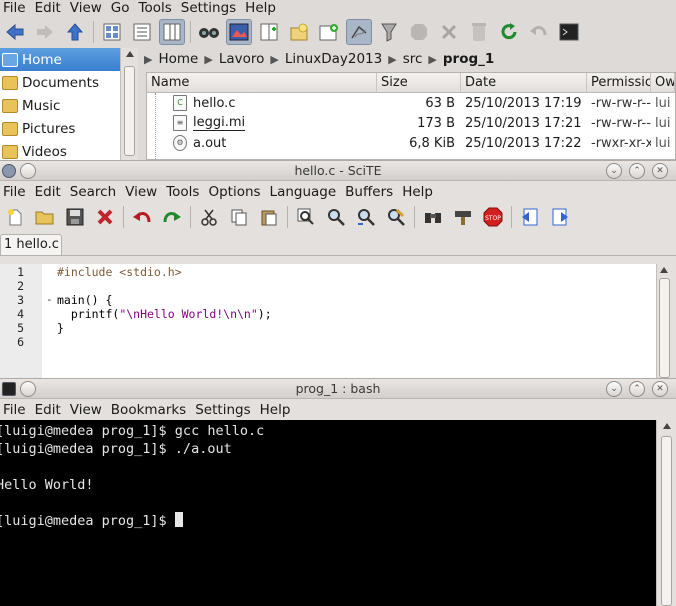 Image resolution: width=676 pixels, height=606 pixels. I want to click on terminal-icon, so click(569, 32).